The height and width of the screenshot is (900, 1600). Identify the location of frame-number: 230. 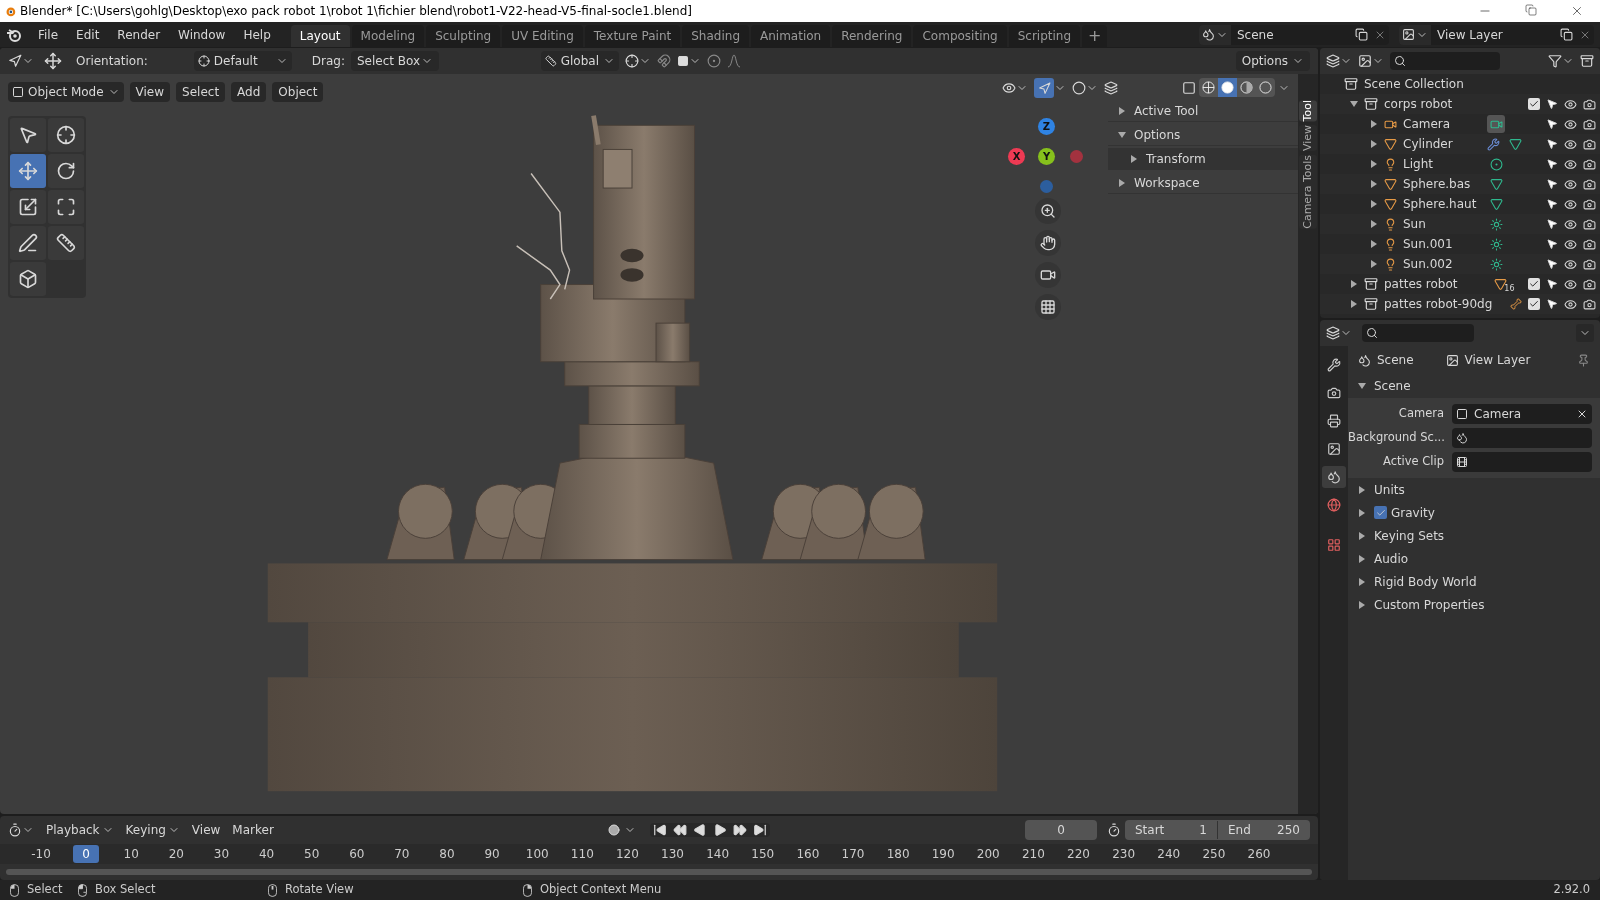
(1123, 854).